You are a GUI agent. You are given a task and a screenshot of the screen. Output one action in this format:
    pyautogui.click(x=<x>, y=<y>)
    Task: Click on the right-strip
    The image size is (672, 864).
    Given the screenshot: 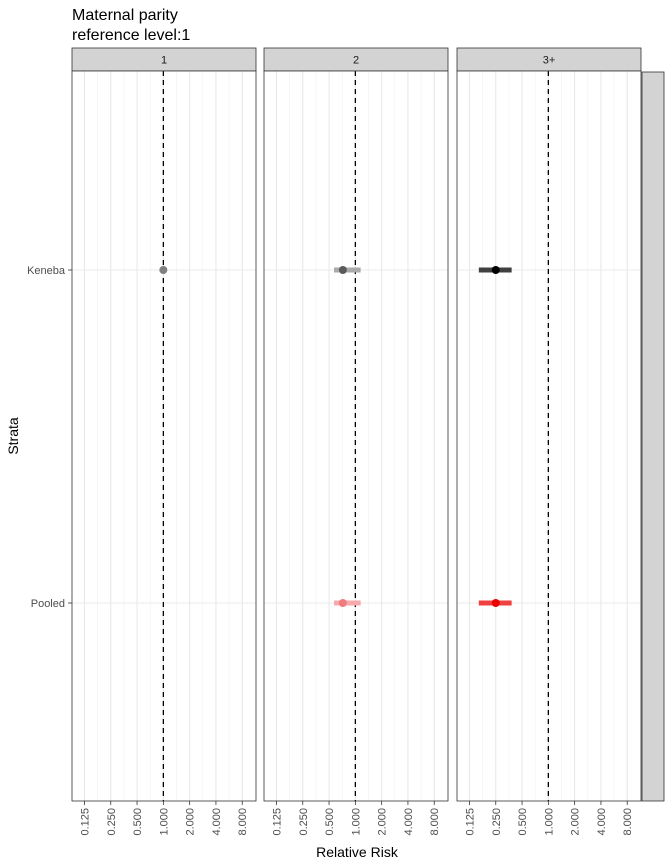 What is the action you would take?
    pyautogui.click(x=653, y=436)
    